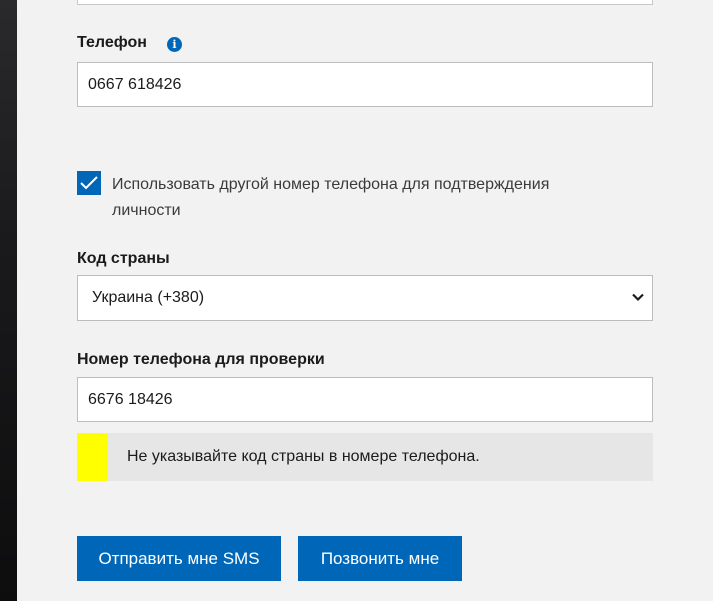 The image size is (713, 601). I want to click on phone-label: Телефон, so click(112, 42).